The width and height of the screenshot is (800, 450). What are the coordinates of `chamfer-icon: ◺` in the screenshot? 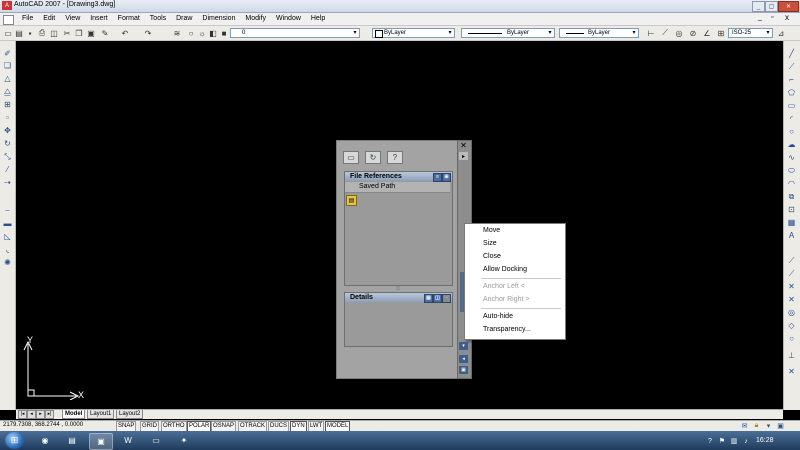 It's located at (7, 236).